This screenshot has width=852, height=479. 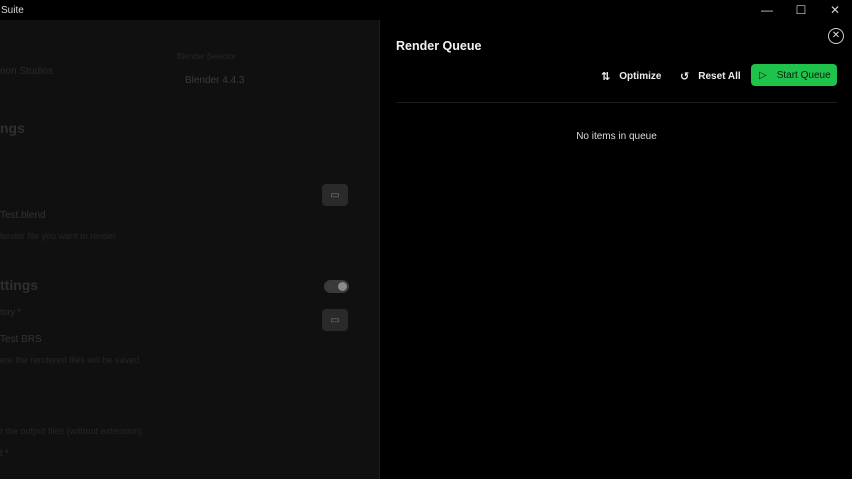 I want to click on output-name-hint: r the output files (without extension), so click(x=71, y=431).